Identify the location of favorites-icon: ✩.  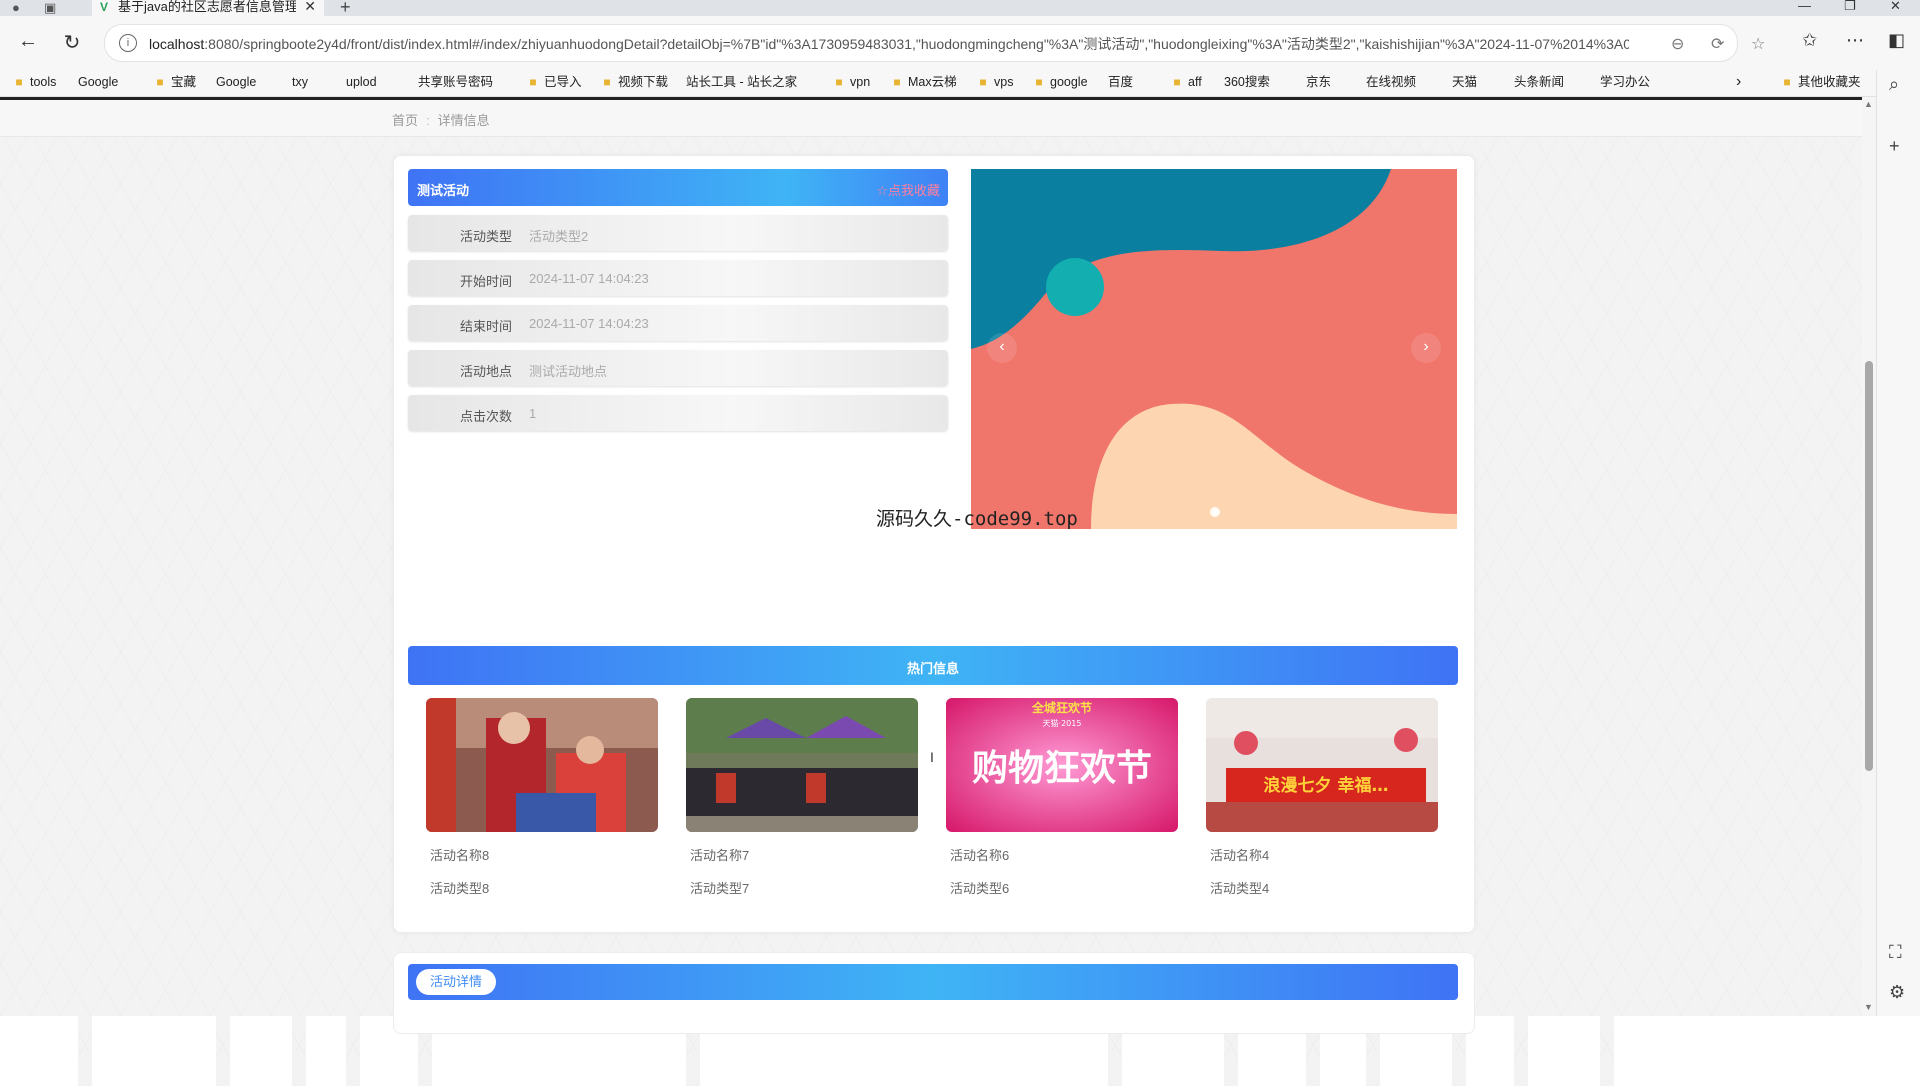
(1809, 40).